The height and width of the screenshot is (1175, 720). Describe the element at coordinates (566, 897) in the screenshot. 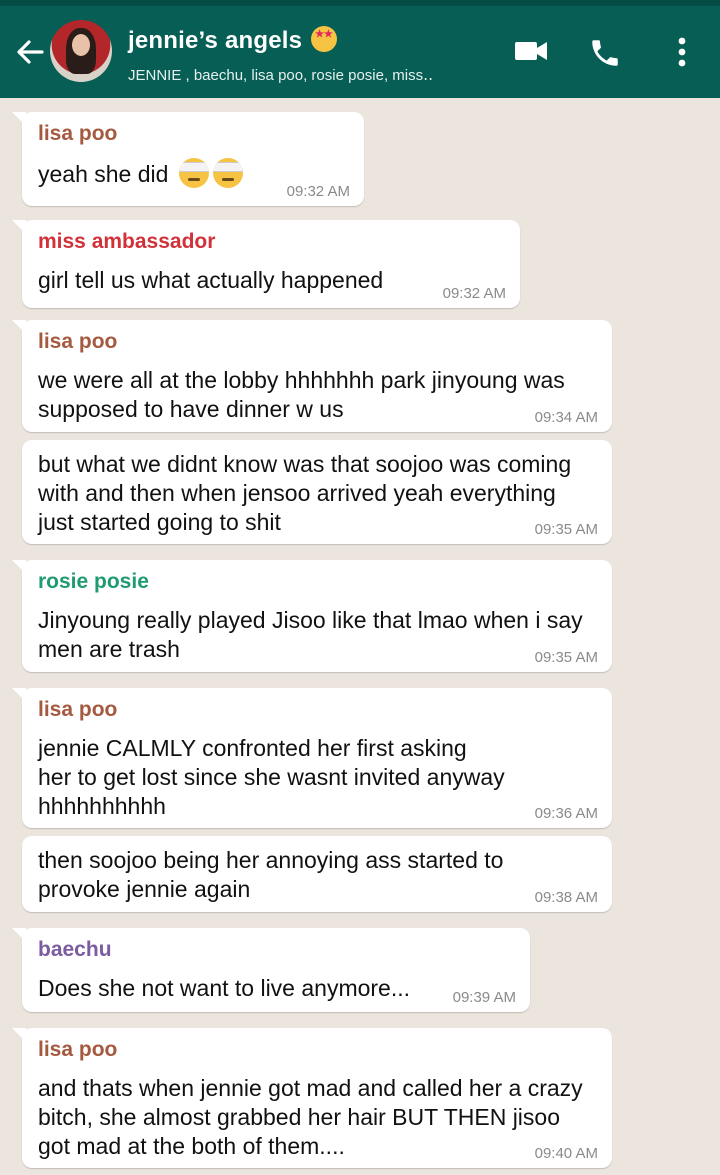

I see `message-time: 09:38 AM` at that location.